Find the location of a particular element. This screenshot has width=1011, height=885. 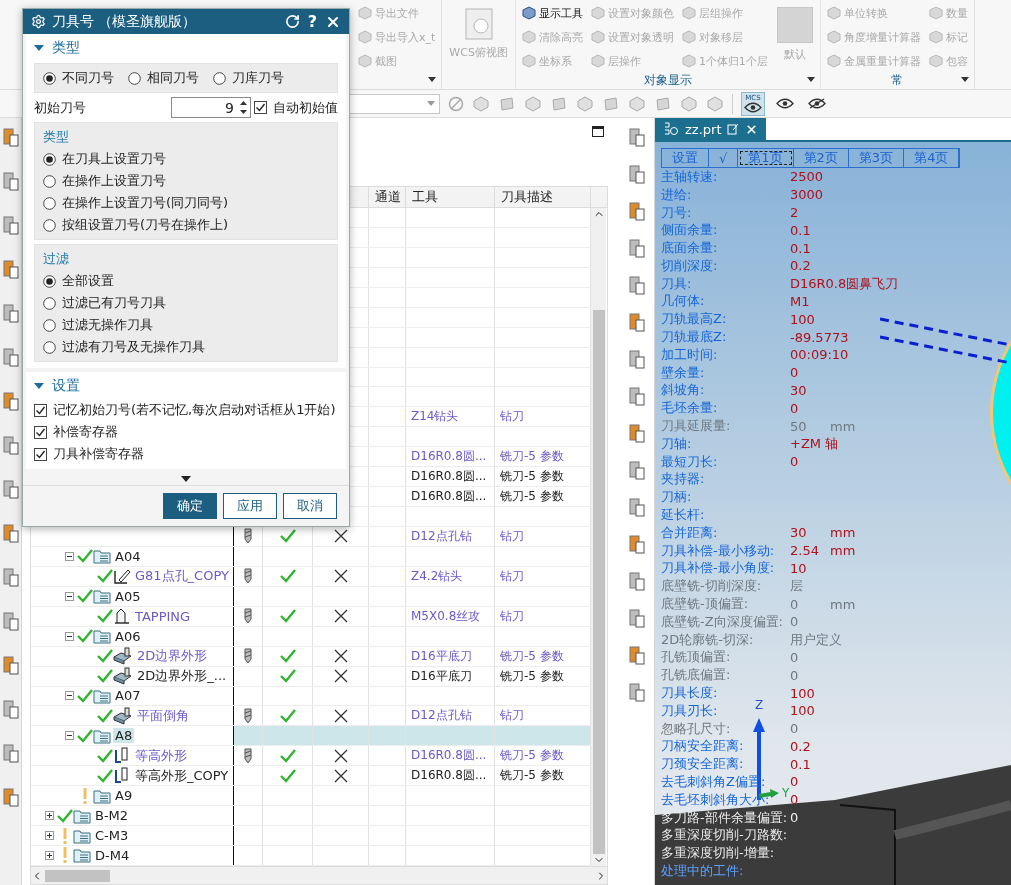

radio-option: 按组设置刀号(刀号在操作上) is located at coordinates (186, 225).